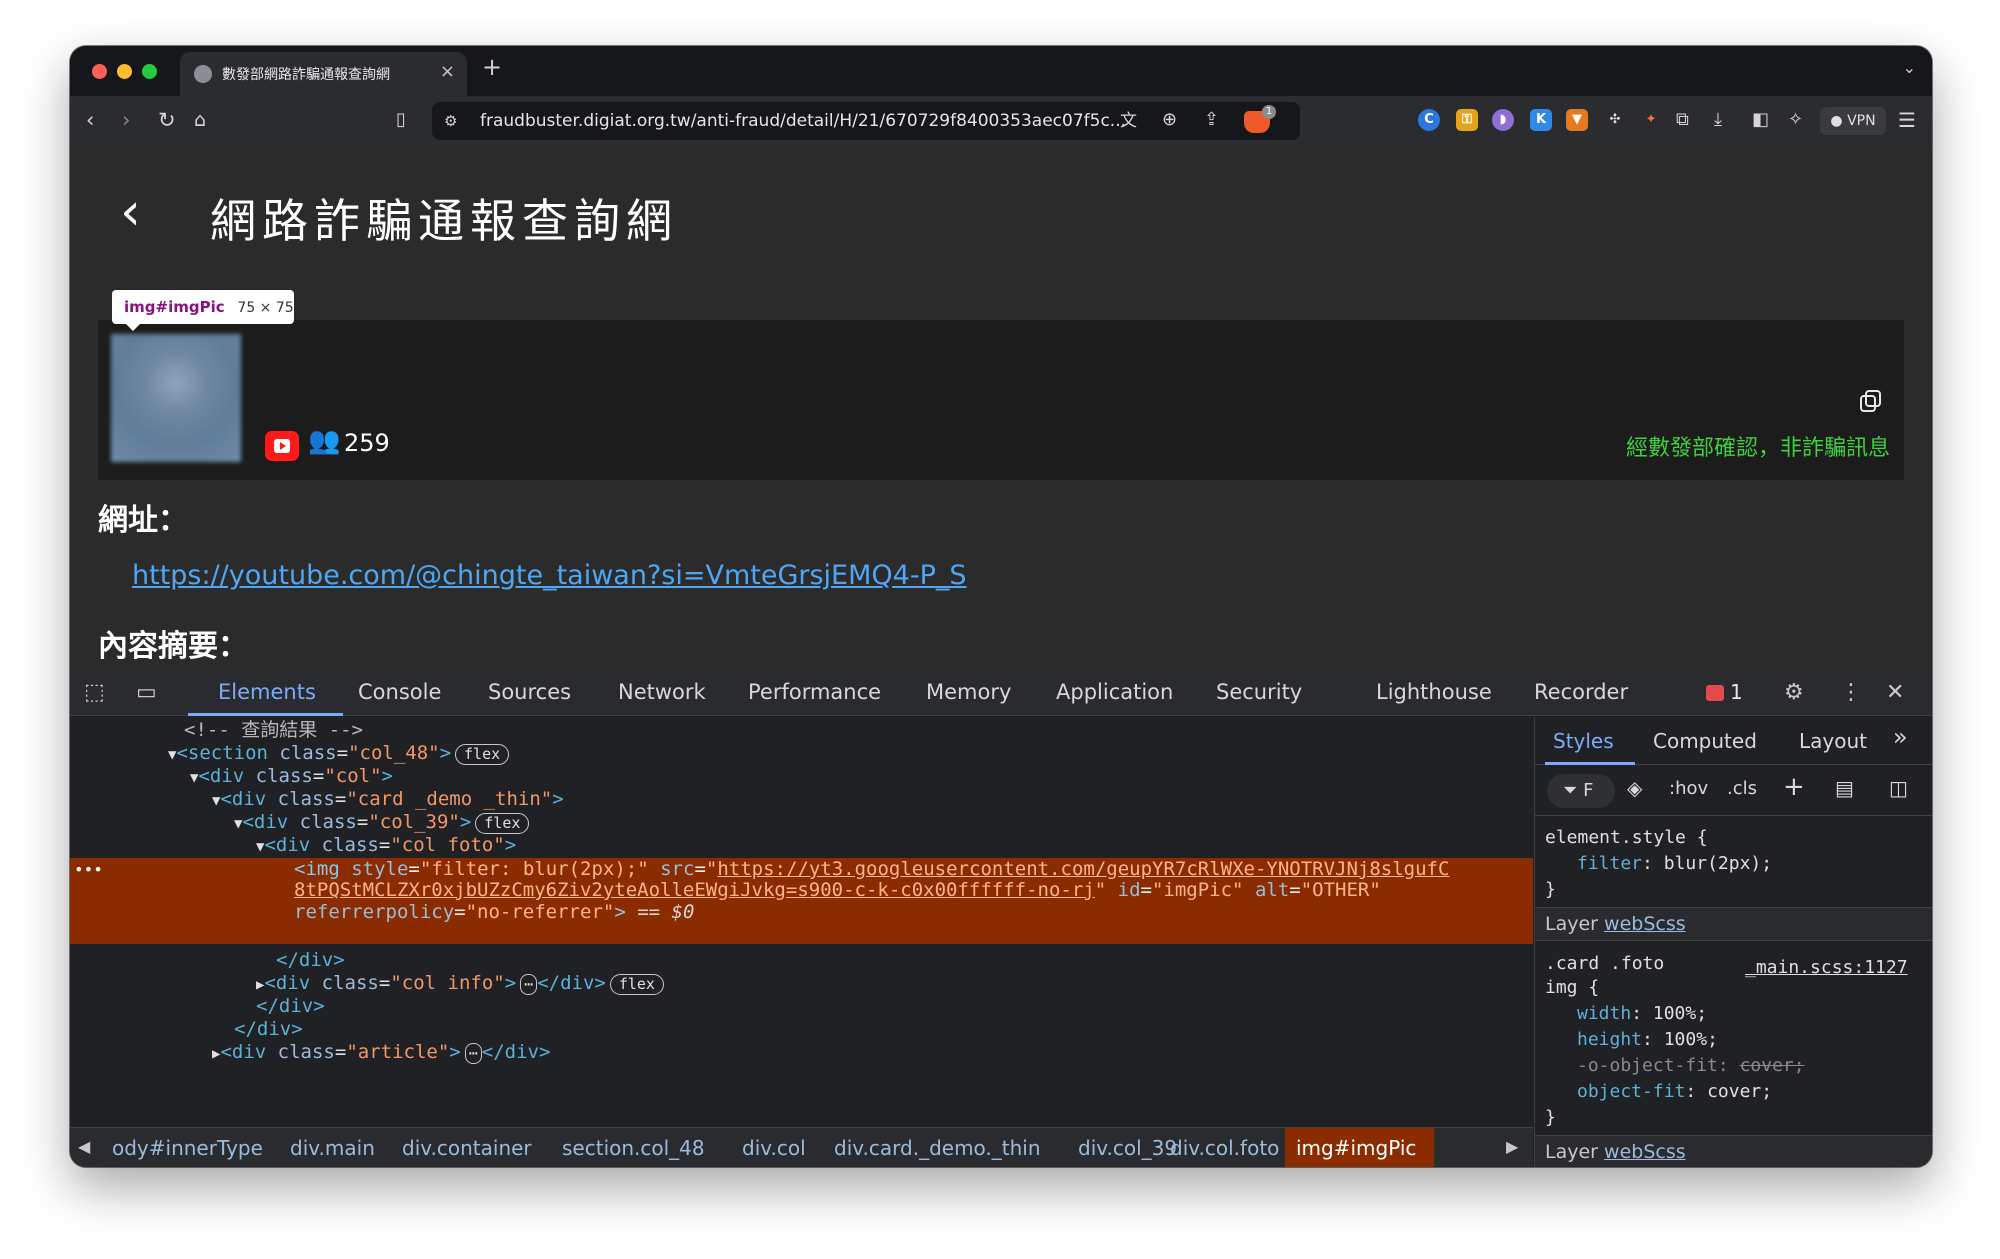 Image resolution: width=2000 pixels, height=1259 pixels. I want to click on close-window-button, so click(99, 71).